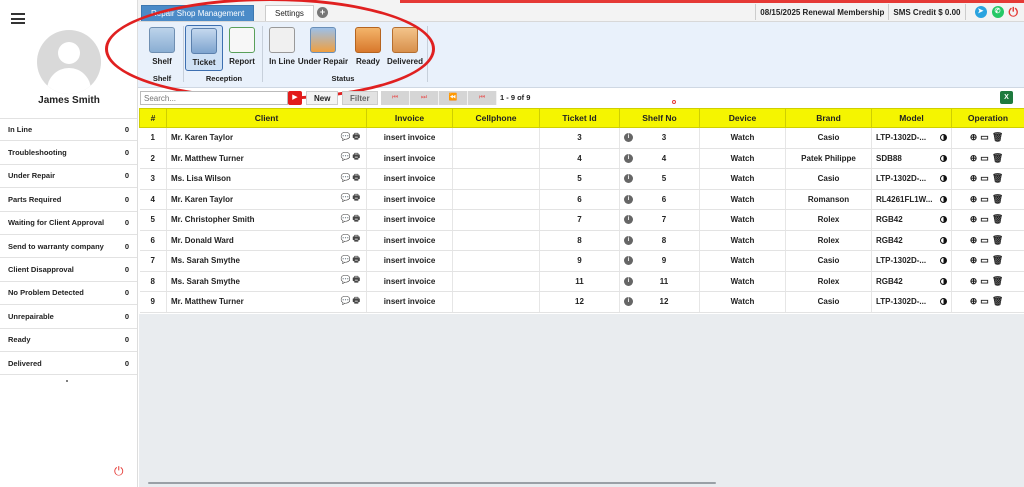  Describe the element at coordinates (266, 118) in the screenshot. I see `column-header: Client` at that location.